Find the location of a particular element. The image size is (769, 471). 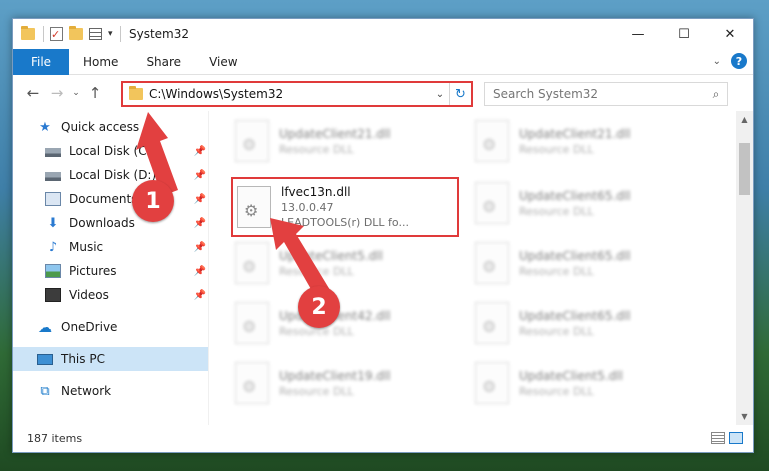

videos-icon is located at coordinates (53, 295).